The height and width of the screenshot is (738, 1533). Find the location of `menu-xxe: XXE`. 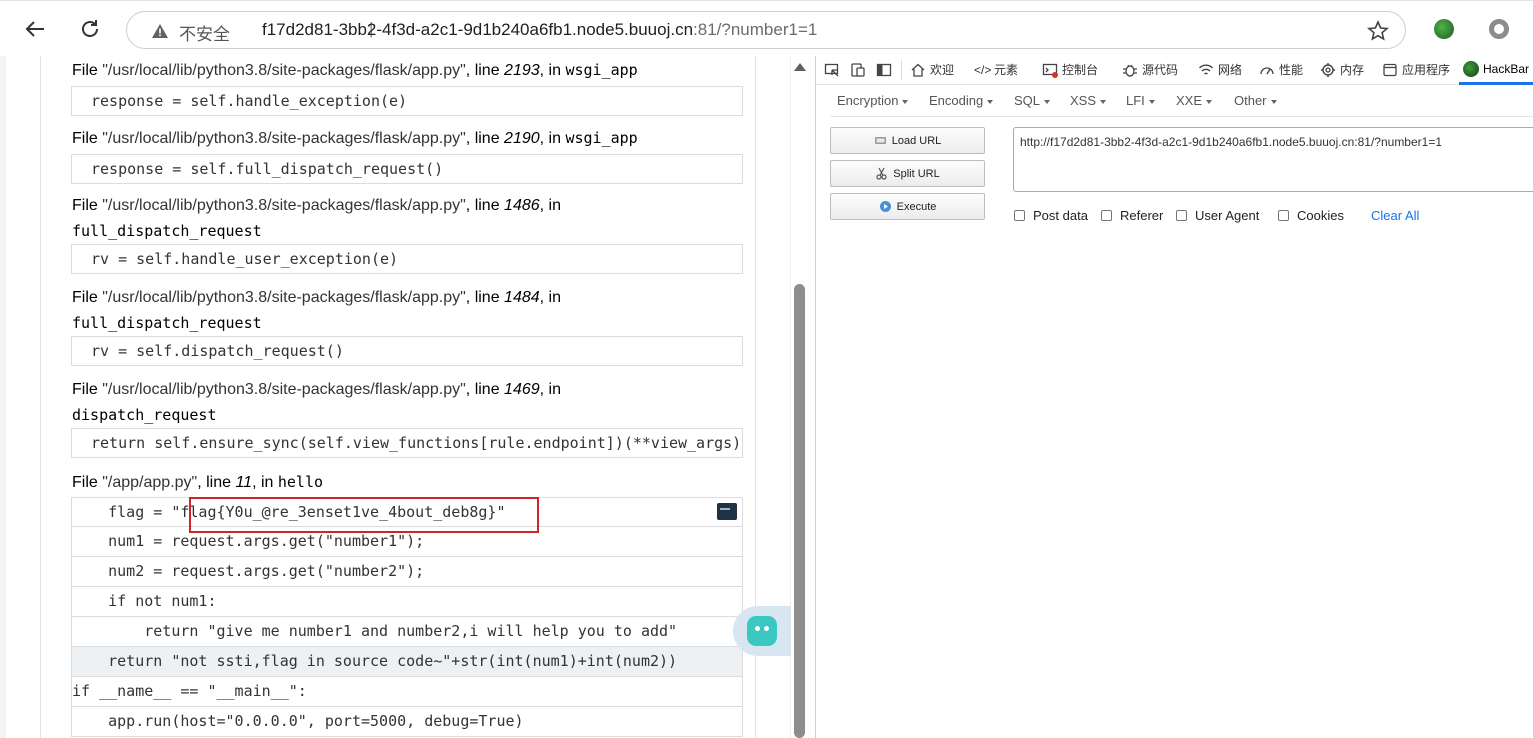

menu-xxe: XXE is located at coordinates (1194, 100).